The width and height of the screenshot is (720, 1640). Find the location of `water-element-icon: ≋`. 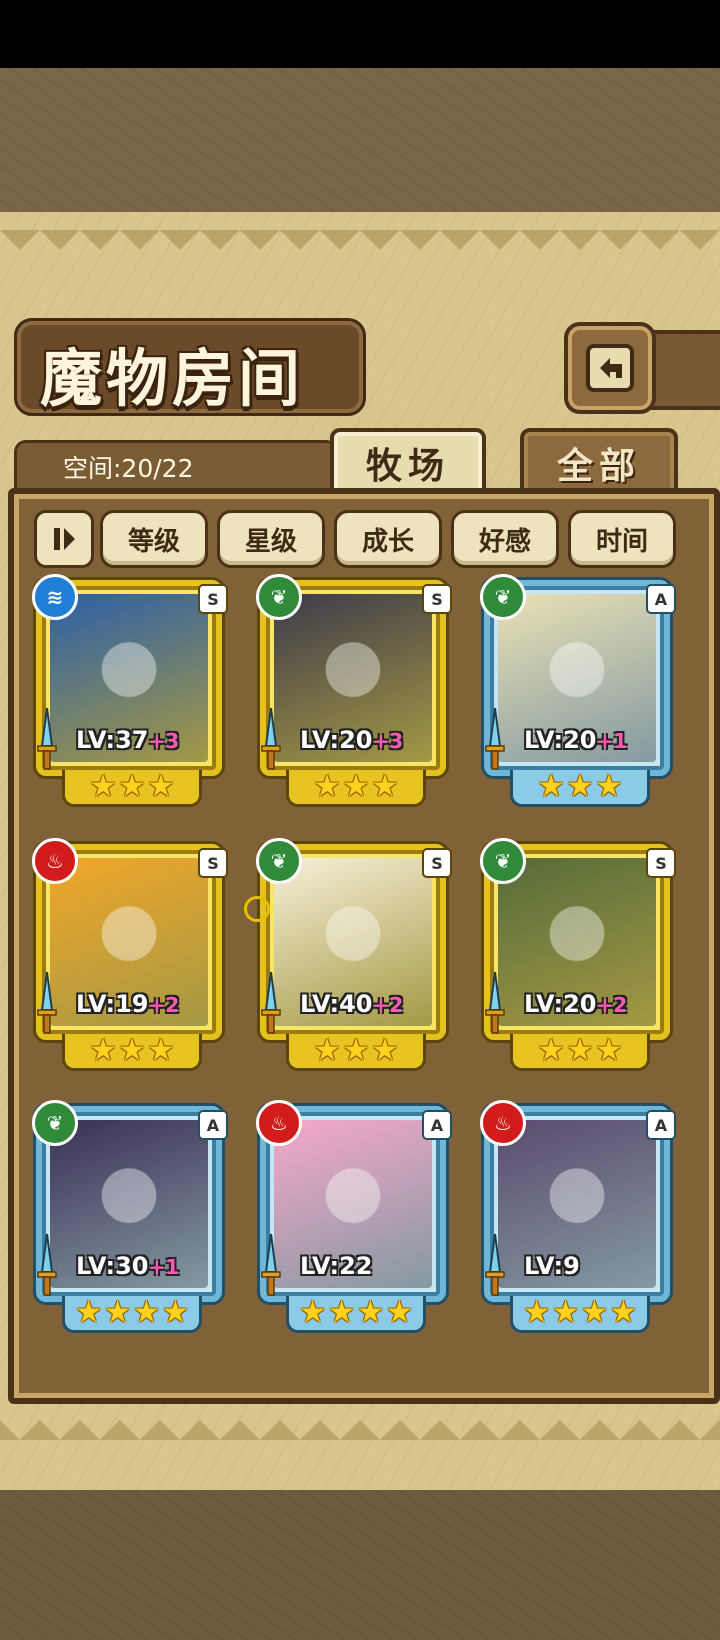

water-element-icon: ≋ is located at coordinates (55, 597).